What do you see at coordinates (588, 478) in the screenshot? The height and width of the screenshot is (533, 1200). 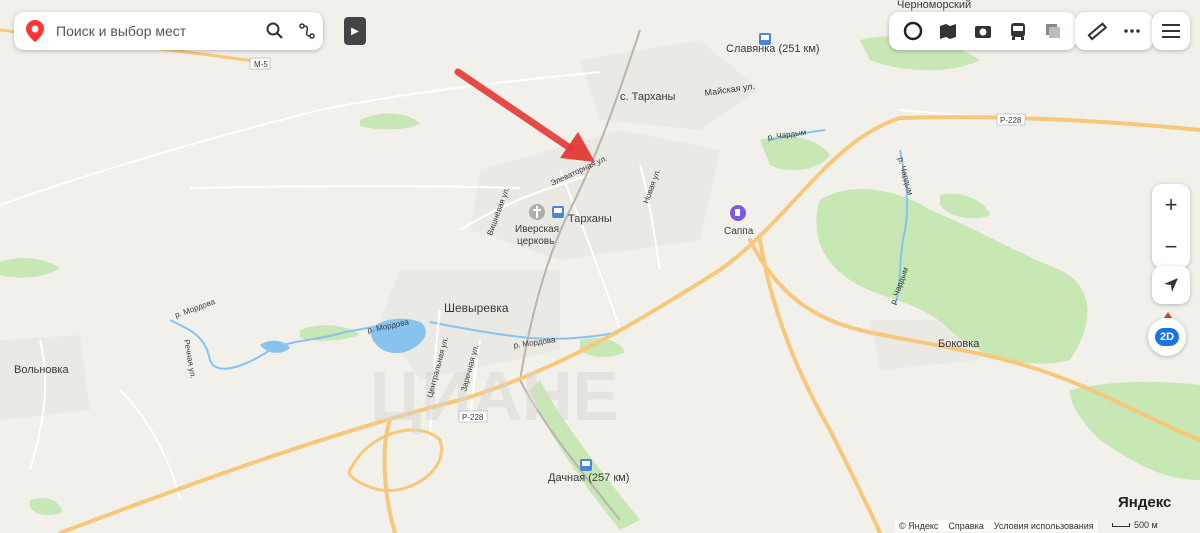 I see `label-dachnaya: Дачная (257 км)` at bounding box center [588, 478].